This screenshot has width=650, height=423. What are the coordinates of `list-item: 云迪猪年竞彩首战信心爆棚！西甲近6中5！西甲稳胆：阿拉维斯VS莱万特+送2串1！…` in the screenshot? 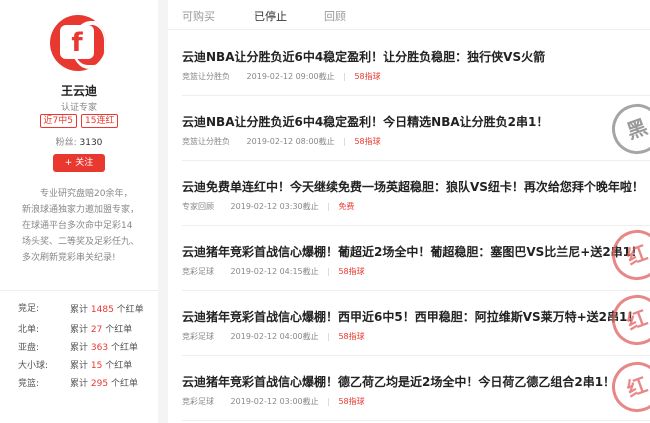 It's located at (416, 323).